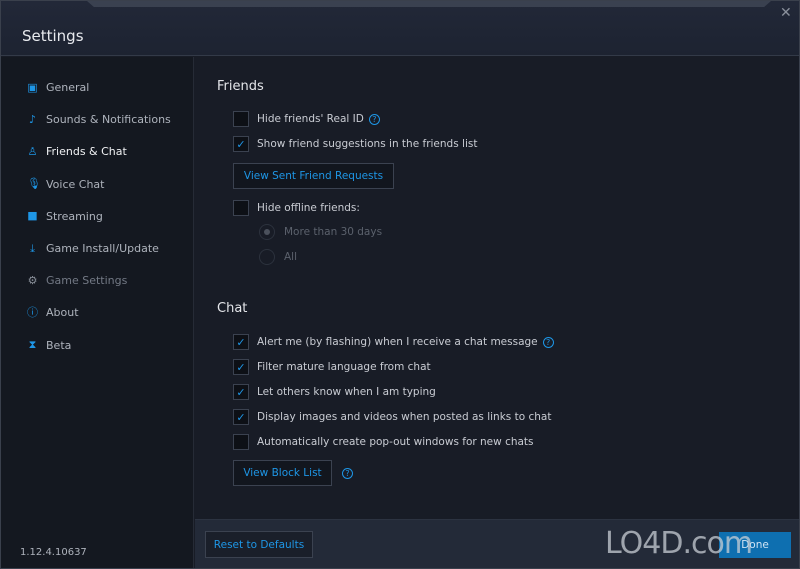 The image size is (800, 569). I want to click on sidebar-item-sounds-notifications: ♪ Sounds & Notifications, so click(99, 119).